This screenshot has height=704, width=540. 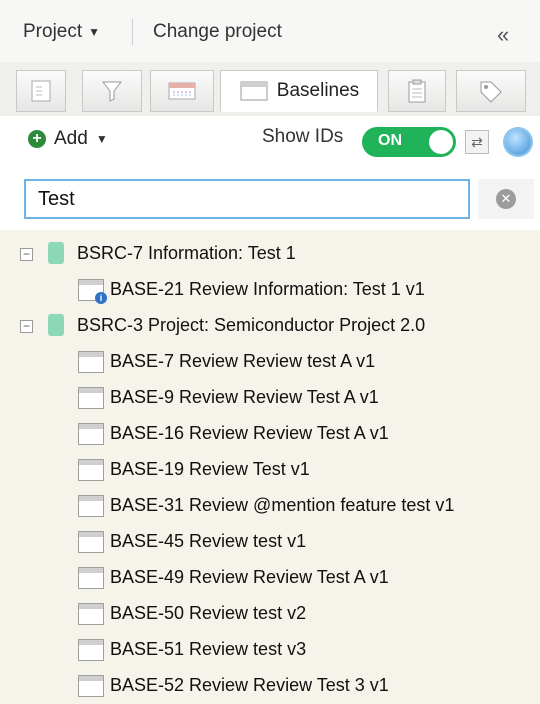 I want to click on search-input, so click(x=247, y=199).